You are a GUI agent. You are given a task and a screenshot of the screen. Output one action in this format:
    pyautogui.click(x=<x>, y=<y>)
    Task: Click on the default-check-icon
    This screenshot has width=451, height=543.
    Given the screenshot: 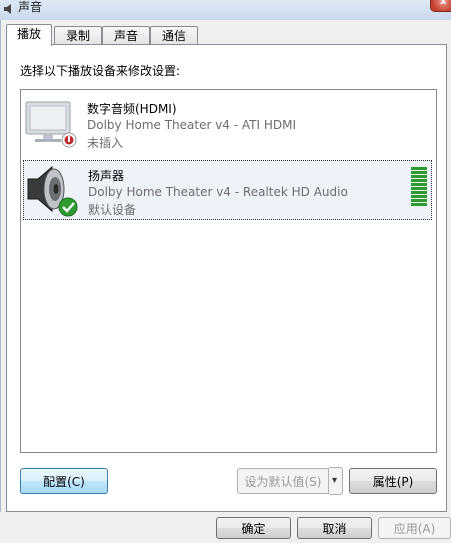 What is the action you would take?
    pyautogui.click(x=68, y=207)
    